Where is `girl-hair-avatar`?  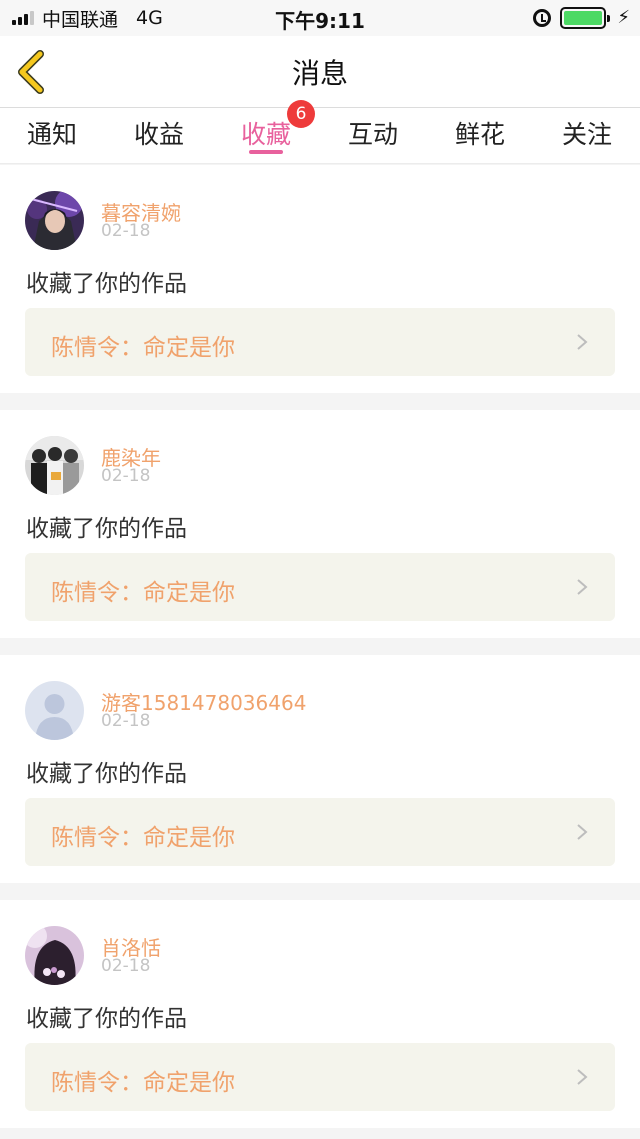 girl-hair-avatar is located at coordinates (54, 955).